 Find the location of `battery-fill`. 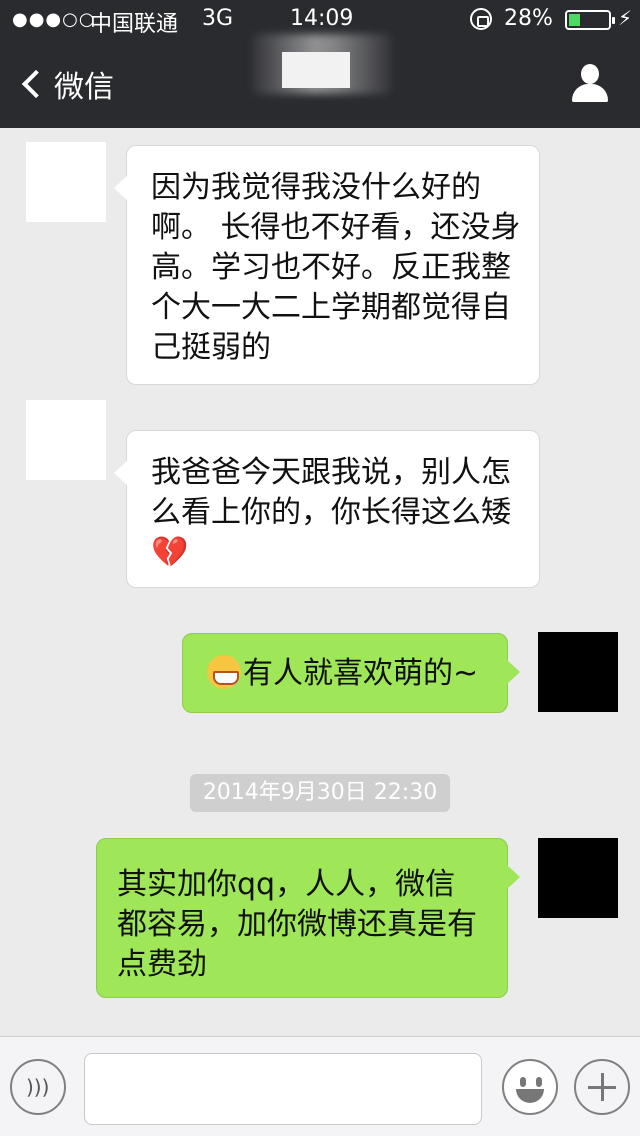

battery-fill is located at coordinates (574, 20).